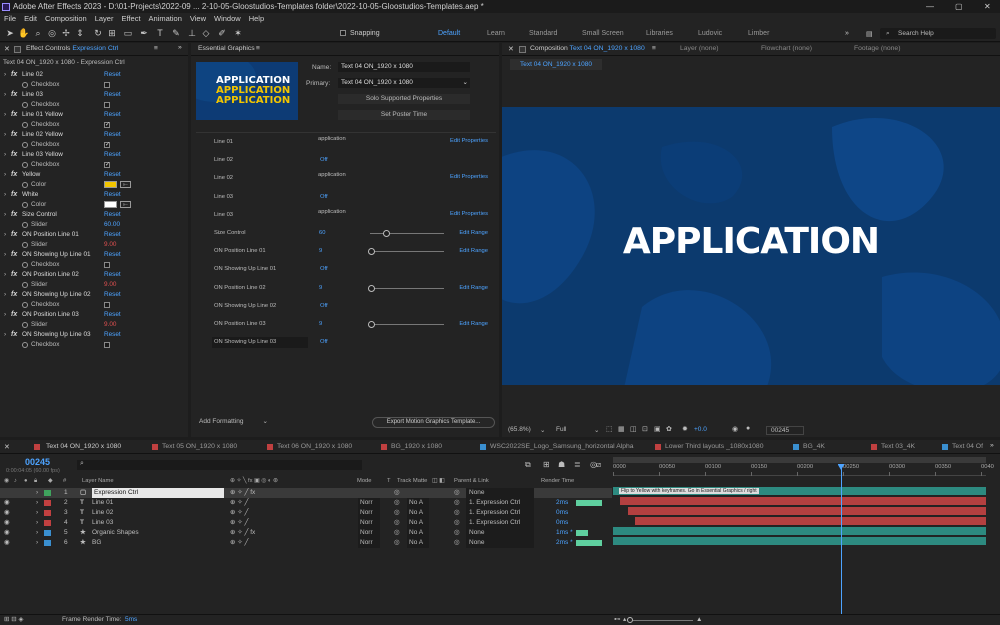  Describe the element at coordinates (633, 429) in the screenshot. I see `mask-visibility-icon: ◫` at that location.